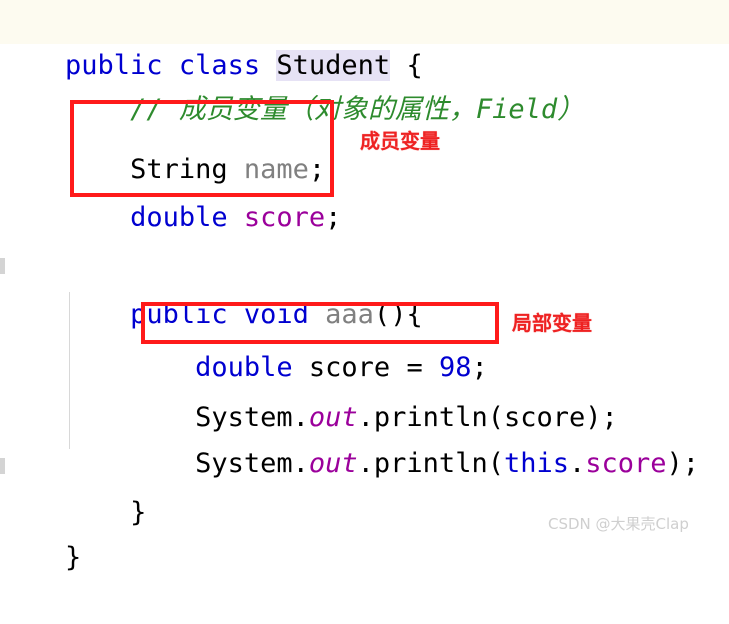  Describe the element at coordinates (69, 370) in the screenshot. I see `indent-guide-line` at that location.